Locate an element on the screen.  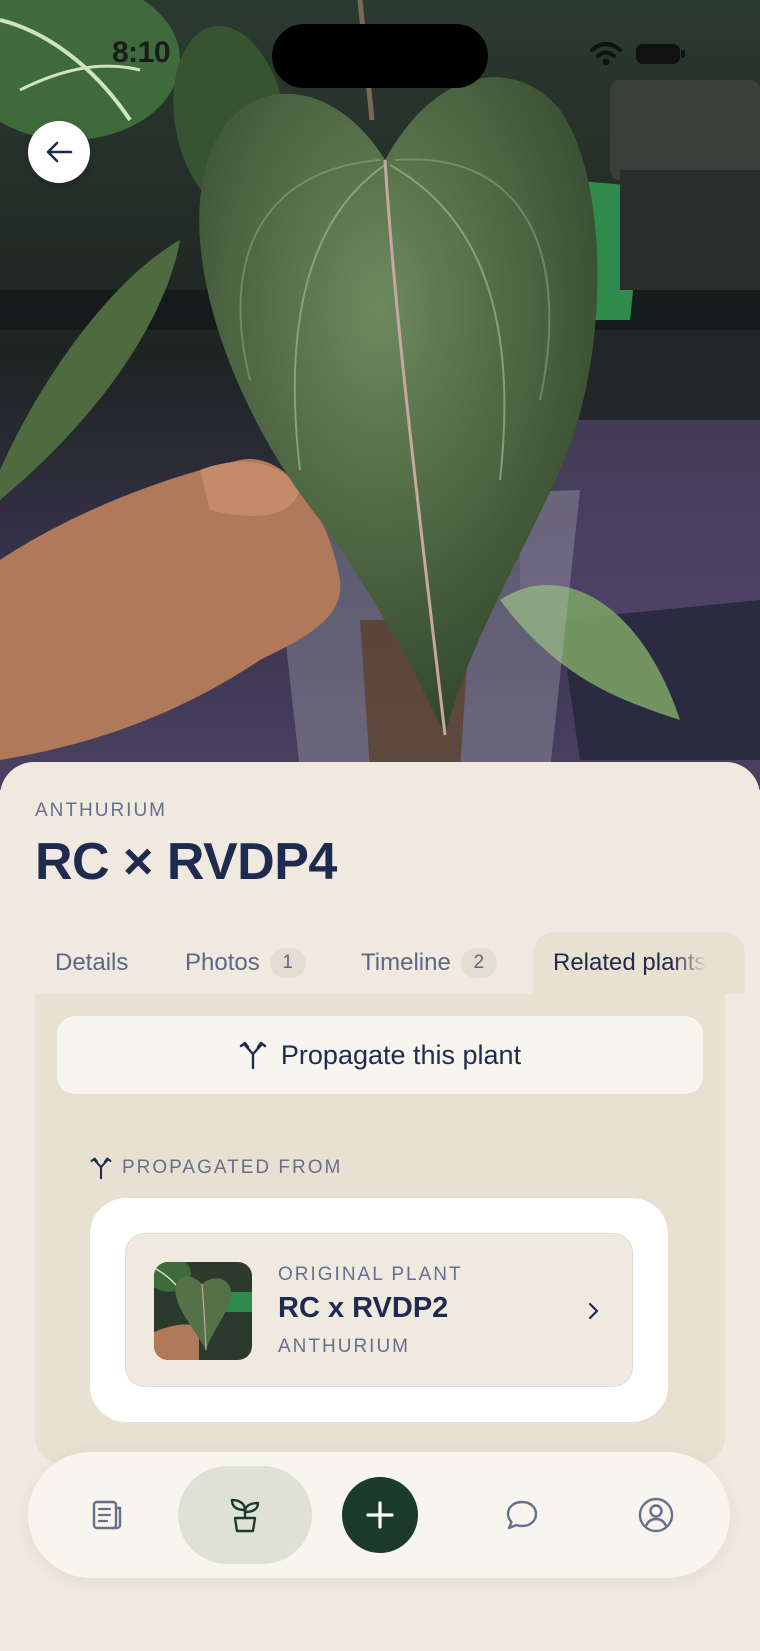
add-plant-button is located at coordinates (380, 1515).